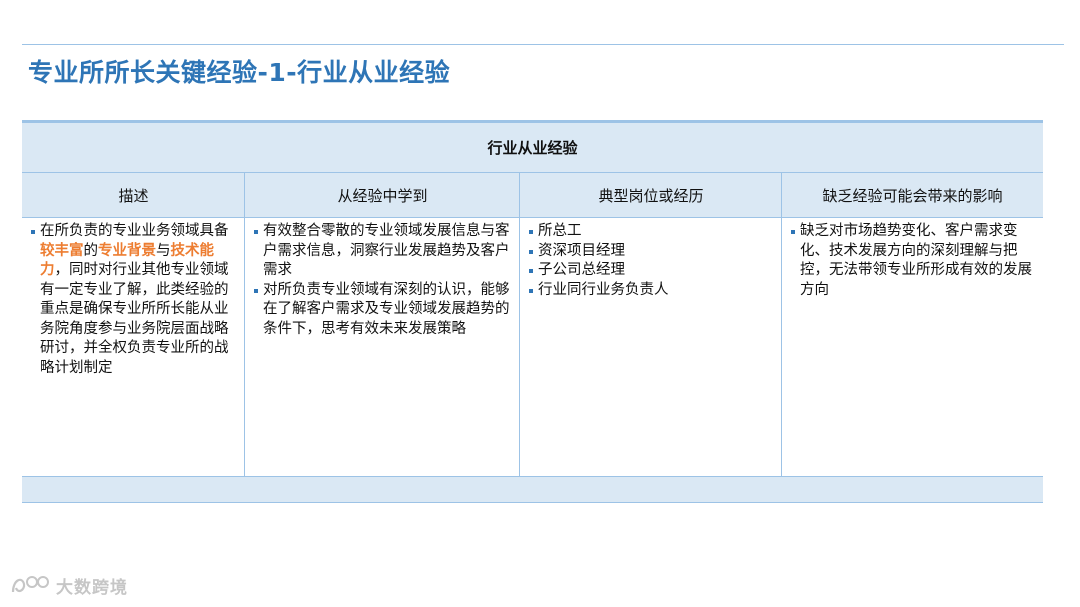 This screenshot has width=1080, height=607. I want to click on column-header-learned: 从经验中学到, so click(382, 195).